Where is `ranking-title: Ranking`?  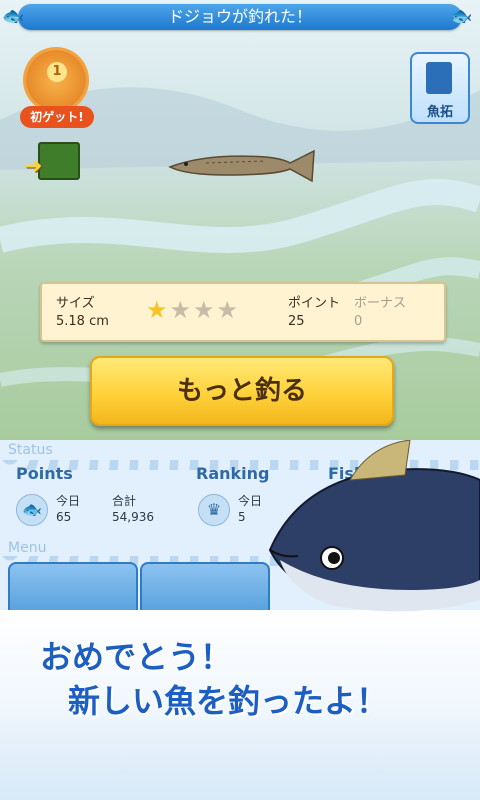
ranking-title: Ranking is located at coordinates (233, 473).